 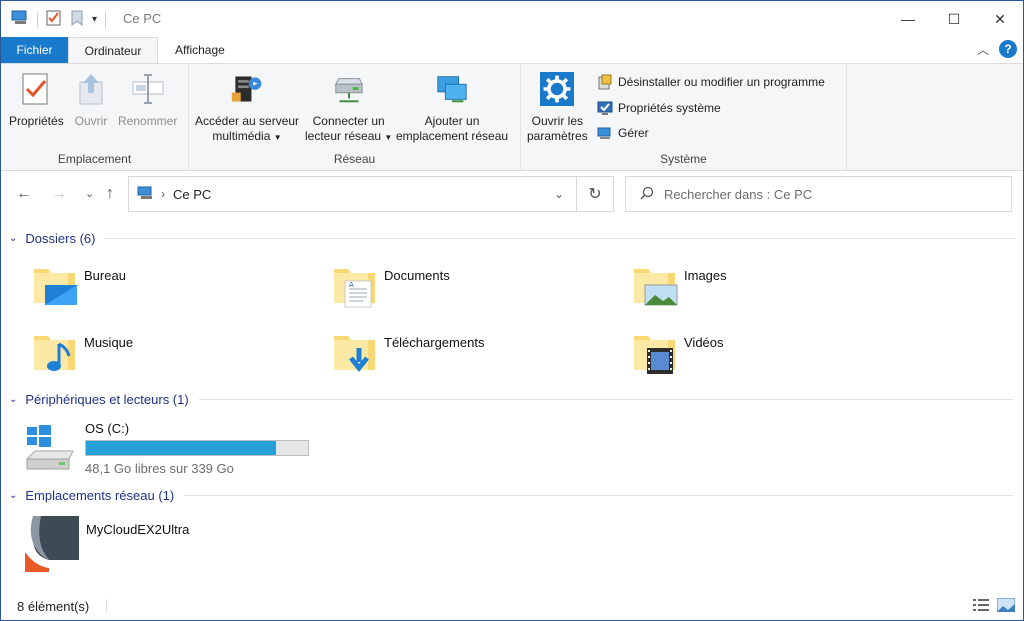 What do you see at coordinates (106, 543) in the screenshot?
I see `network-item-mycloud: MyCloudEX2Ultra` at bounding box center [106, 543].